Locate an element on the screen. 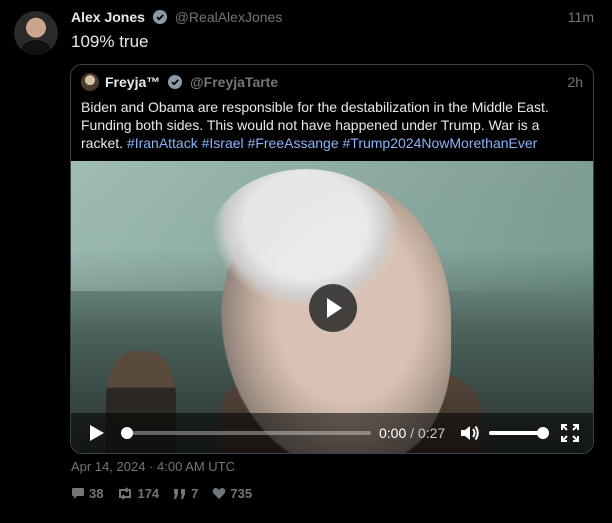  tweet-time: 11m is located at coordinates (581, 17).